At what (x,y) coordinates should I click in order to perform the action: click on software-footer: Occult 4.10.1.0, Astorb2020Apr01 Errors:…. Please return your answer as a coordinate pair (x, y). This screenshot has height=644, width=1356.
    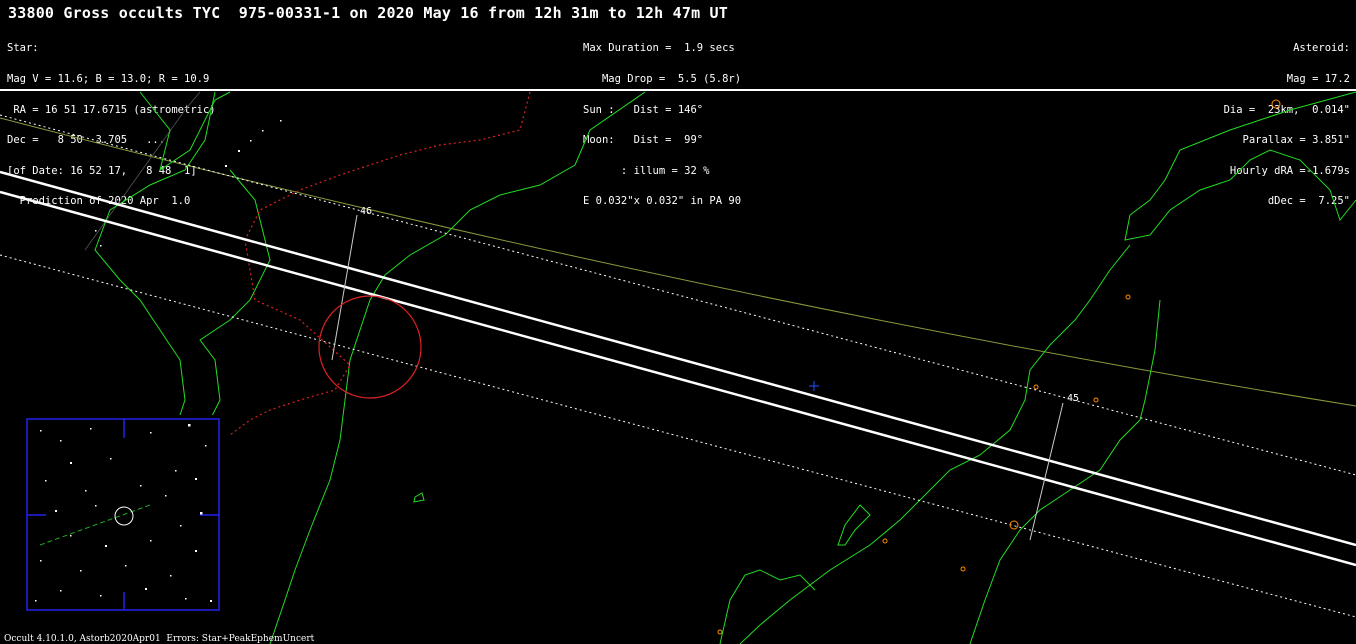
    Looking at the image, I should click on (159, 639).